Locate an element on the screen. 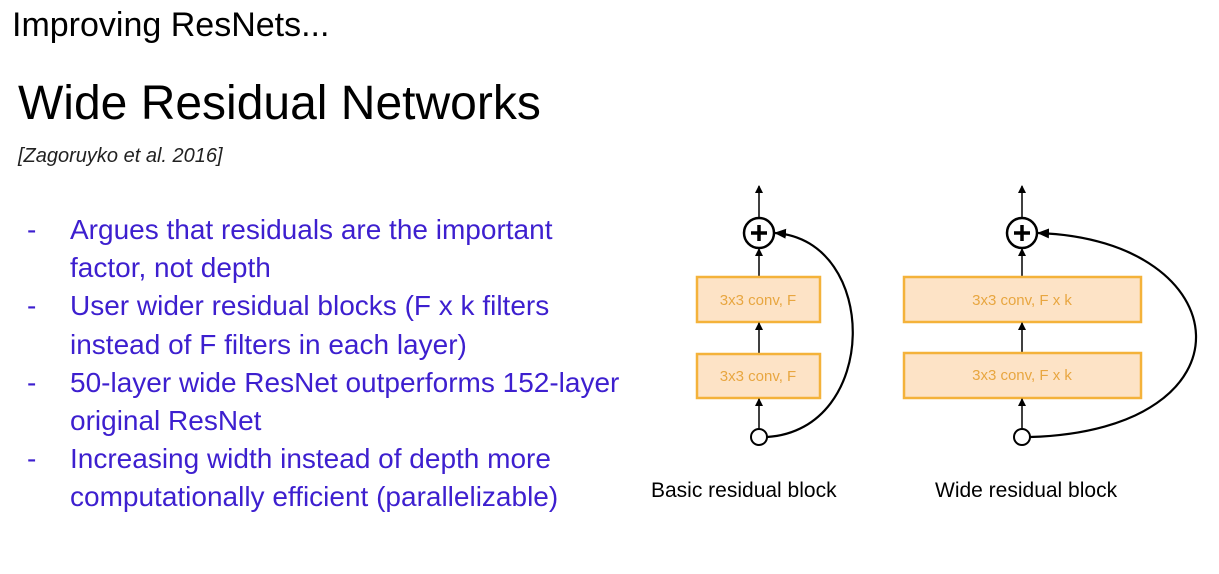  basic-residual-block: 3x3 conv, F 3x3 conv, F is located at coordinates (774, 315).